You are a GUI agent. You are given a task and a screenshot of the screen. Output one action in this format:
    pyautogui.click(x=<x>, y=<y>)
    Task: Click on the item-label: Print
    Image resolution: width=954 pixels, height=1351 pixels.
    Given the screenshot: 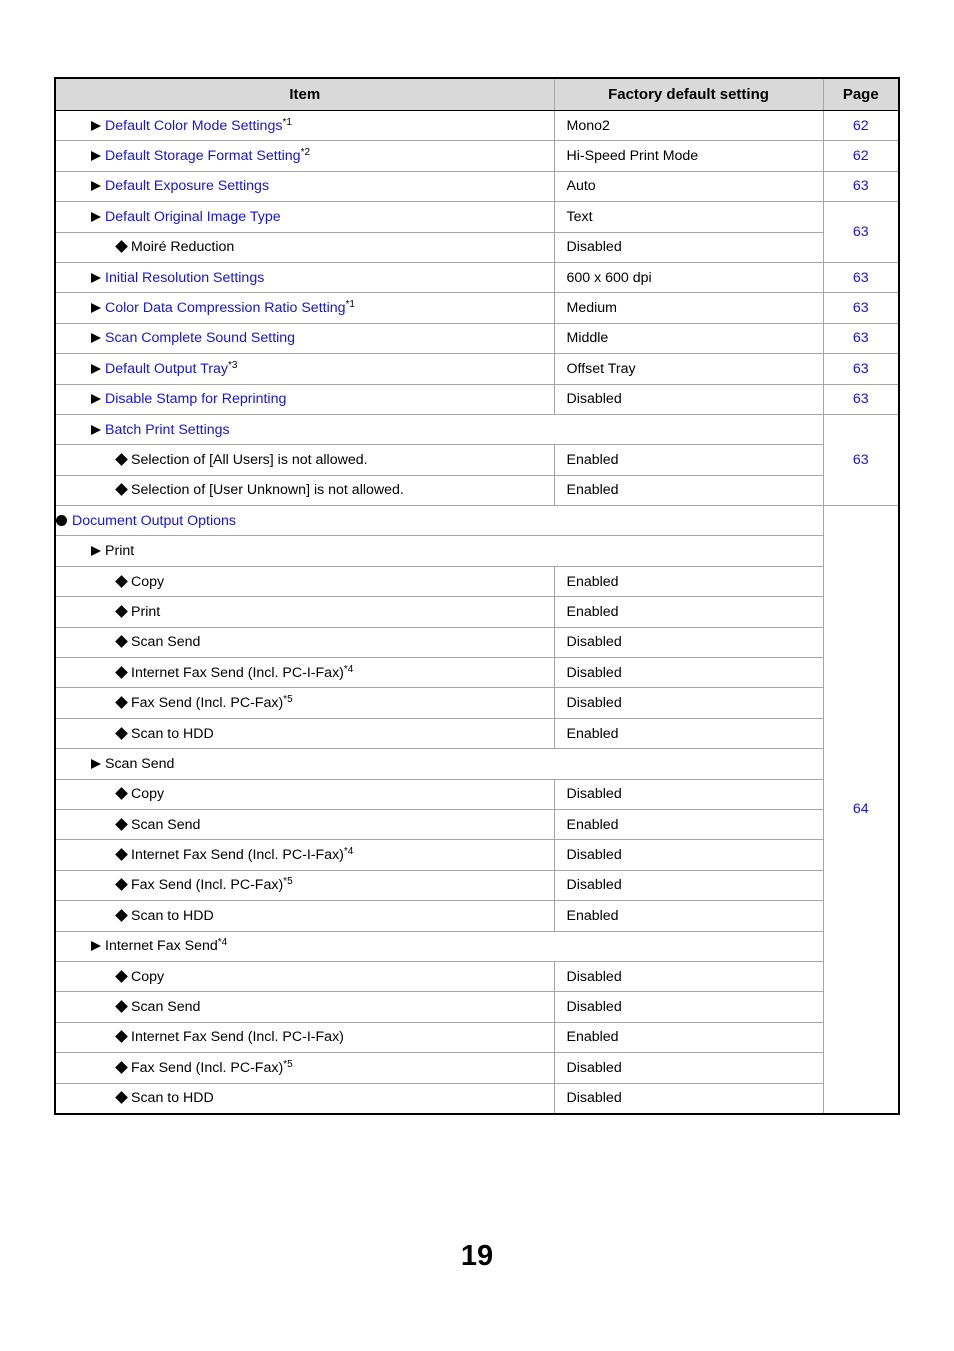 What is the action you would take?
    pyautogui.click(x=146, y=611)
    